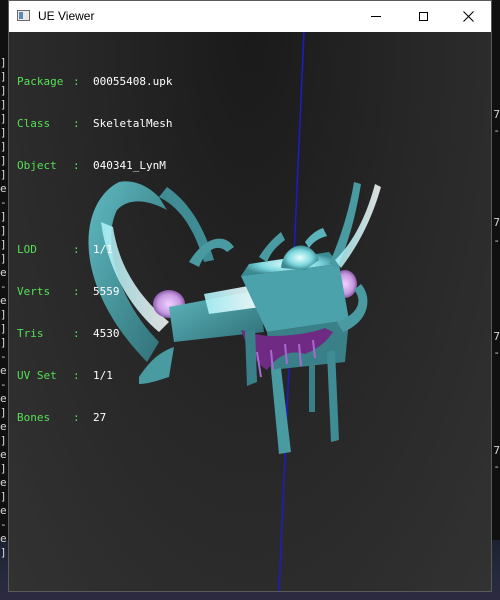 This screenshot has height=600, width=500. What do you see at coordinates (62, 417) in the screenshot?
I see `info-row-bones: Bones: 27` at bounding box center [62, 417].